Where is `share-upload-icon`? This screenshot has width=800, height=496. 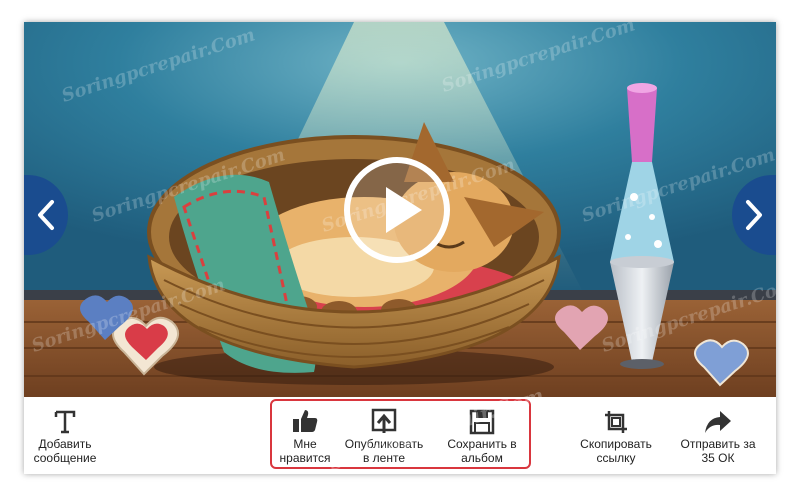
share-upload-icon is located at coordinates (384, 420).